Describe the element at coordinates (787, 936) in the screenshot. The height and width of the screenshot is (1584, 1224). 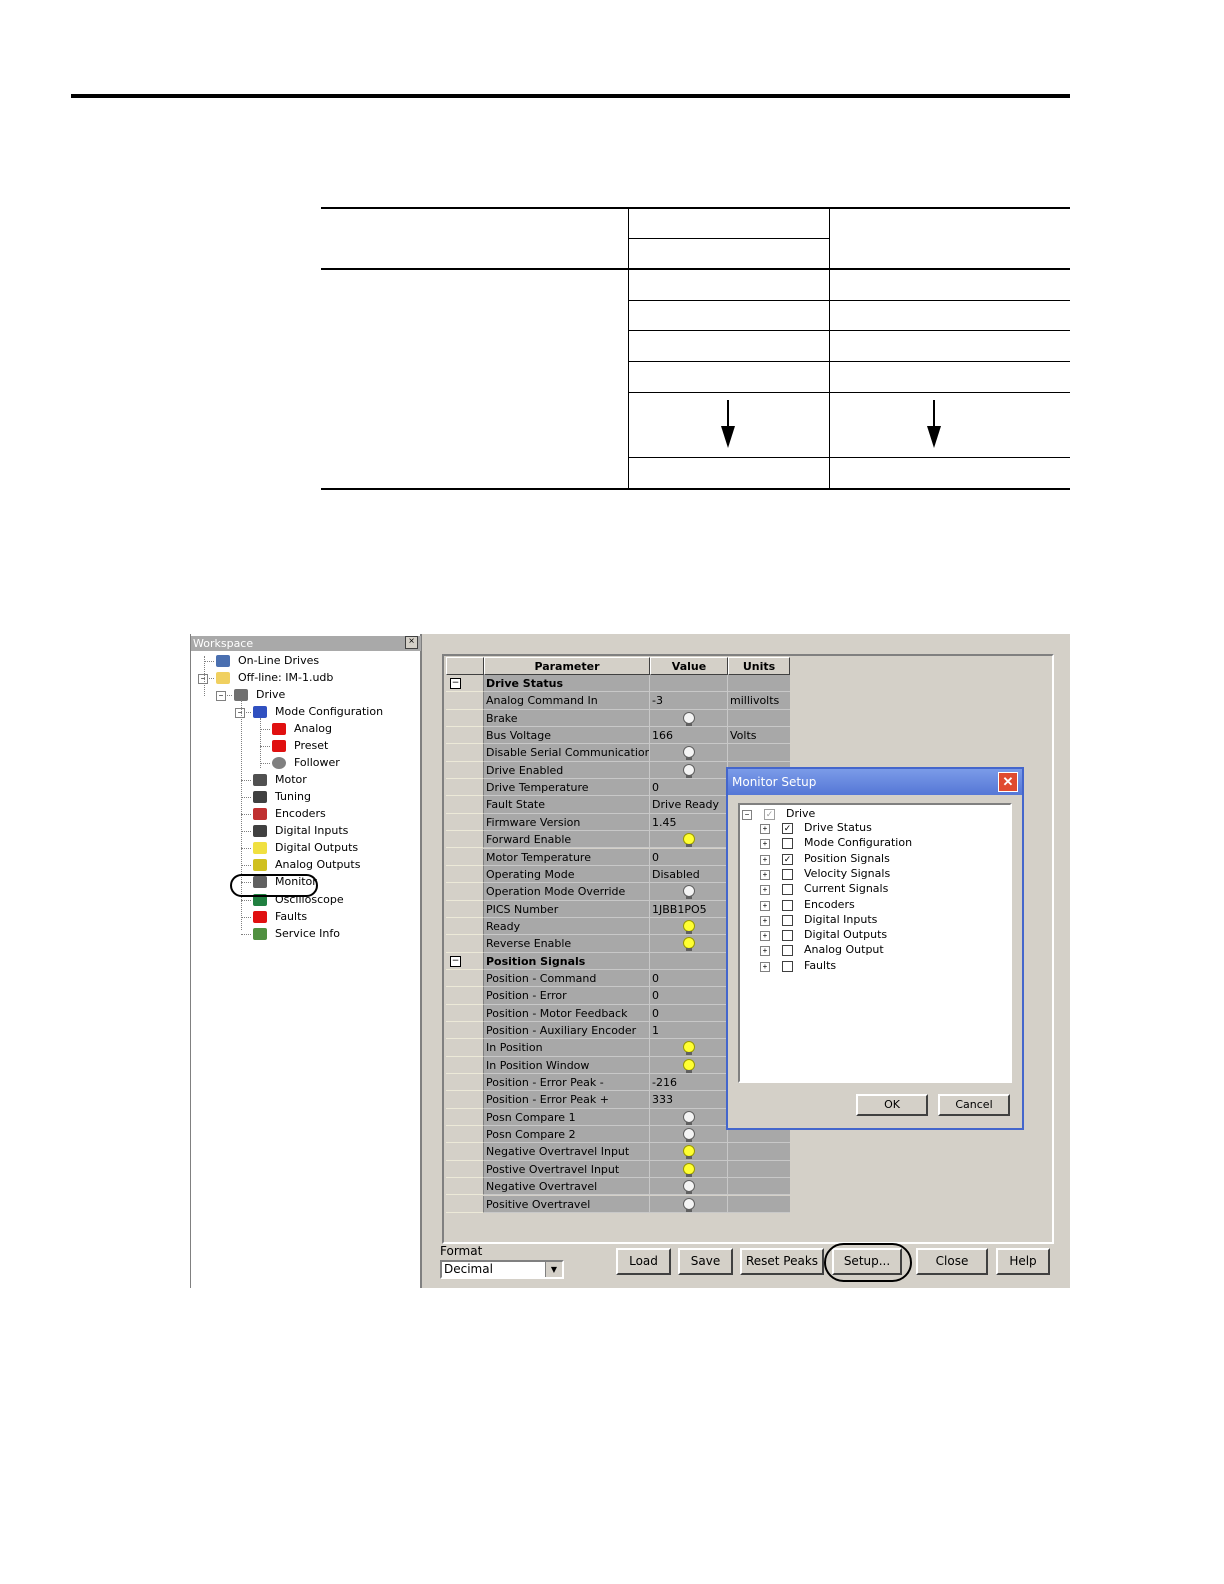
I see `checkbox-digital-outputs` at that location.